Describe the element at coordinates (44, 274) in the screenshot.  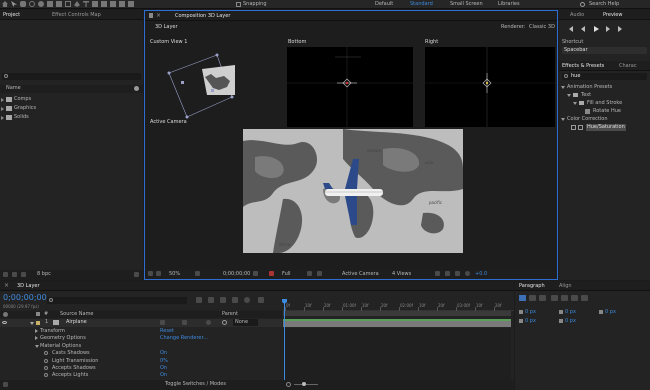
I see `bpc-label: 8 bpc` at that location.